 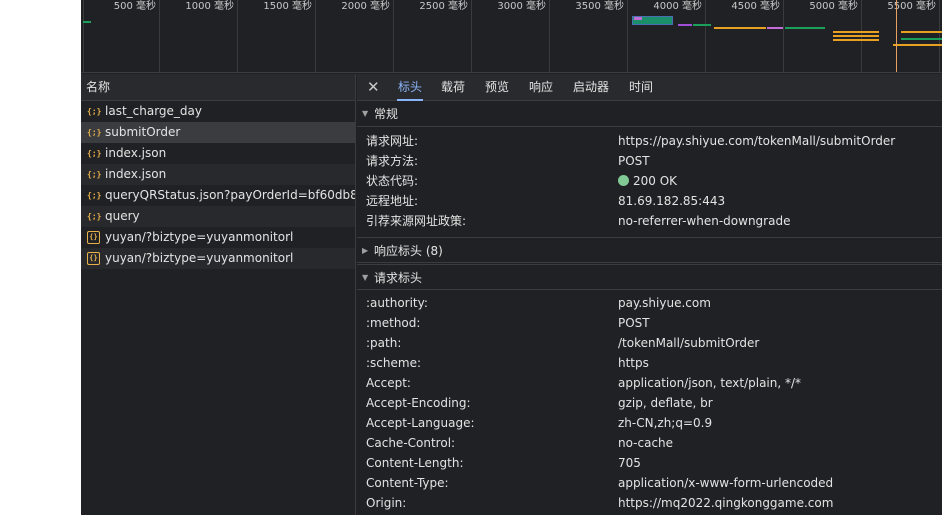 I want to click on header-row: 状态代码: 200 OK, so click(x=649, y=181).